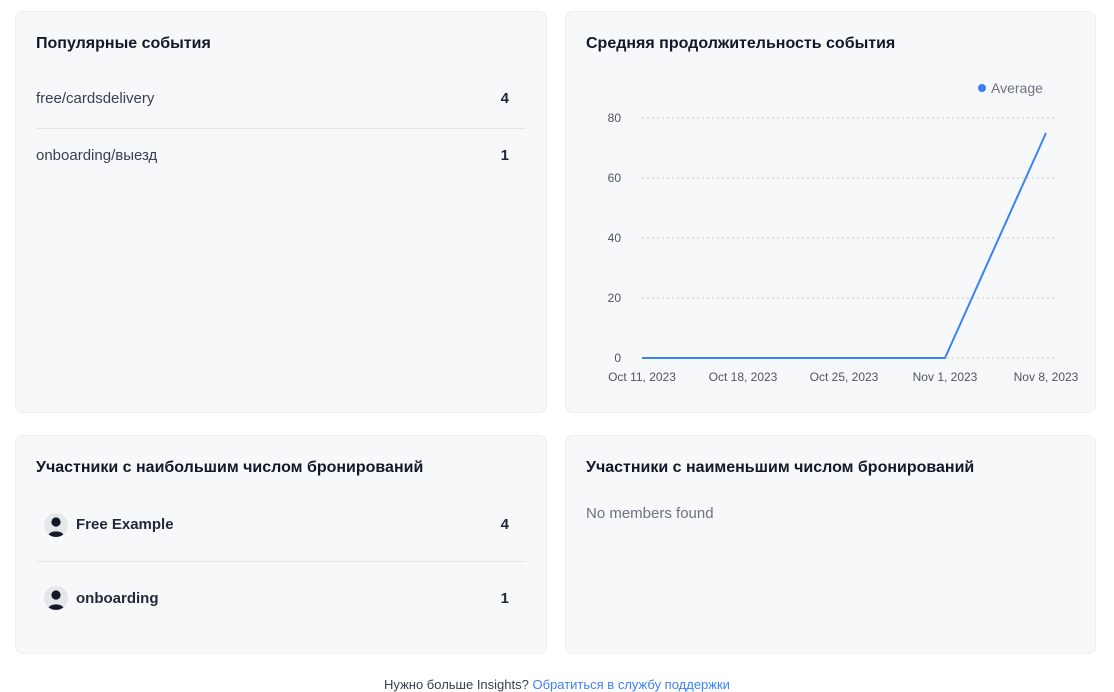 This screenshot has width=1114, height=692. I want to click on empty-state-text: No members found, so click(650, 513).